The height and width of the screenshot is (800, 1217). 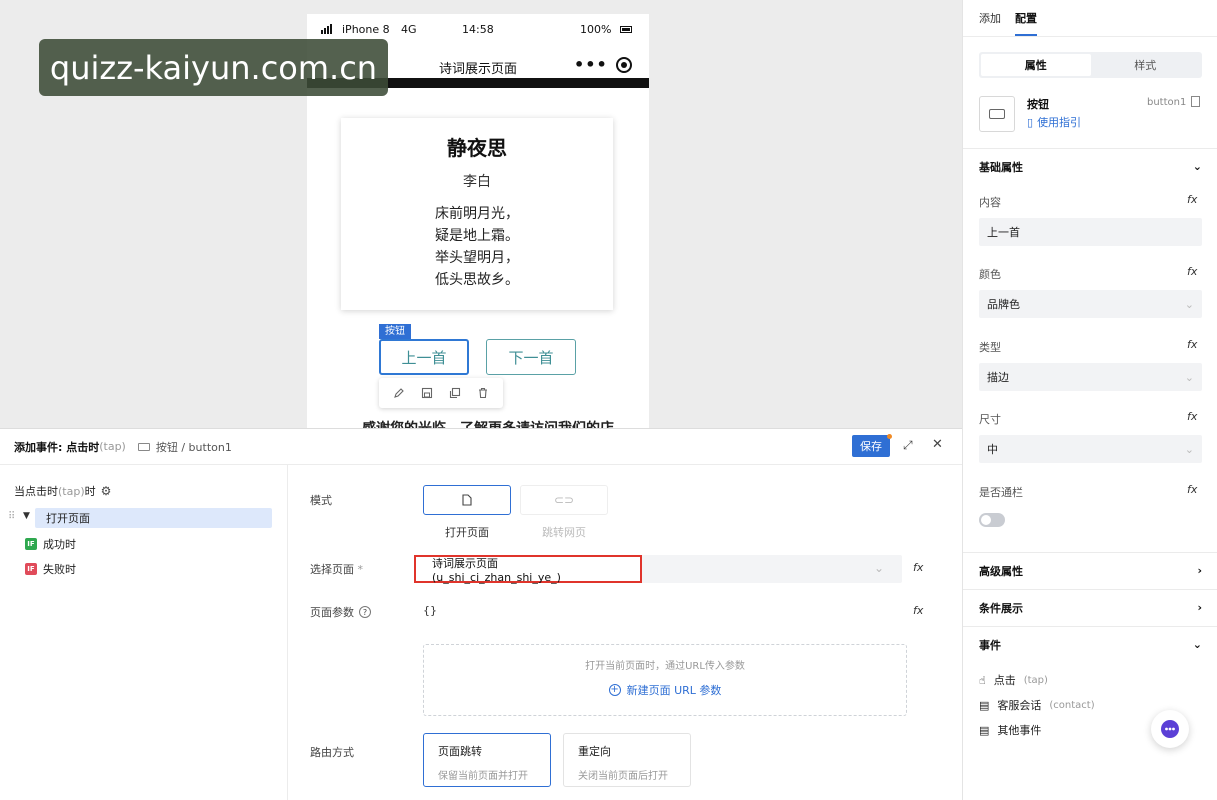 What do you see at coordinates (477, 182) in the screenshot?
I see `poem-author: 李白` at bounding box center [477, 182].